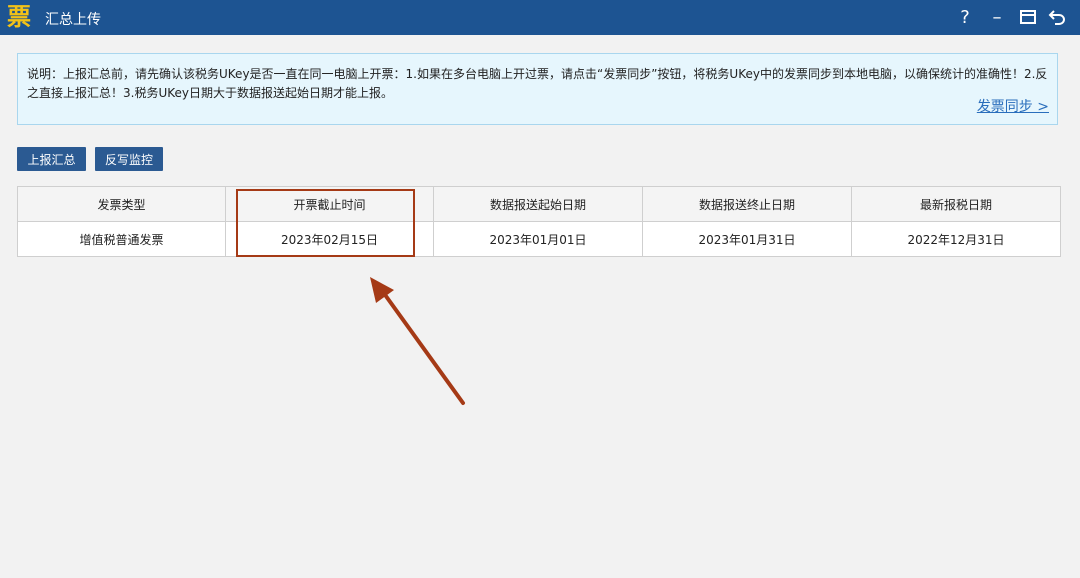 The width and height of the screenshot is (1080, 578). What do you see at coordinates (329, 239) in the screenshot?
I see `cell-issue-deadline: 2023年02月15日` at bounding box center [329, 239].